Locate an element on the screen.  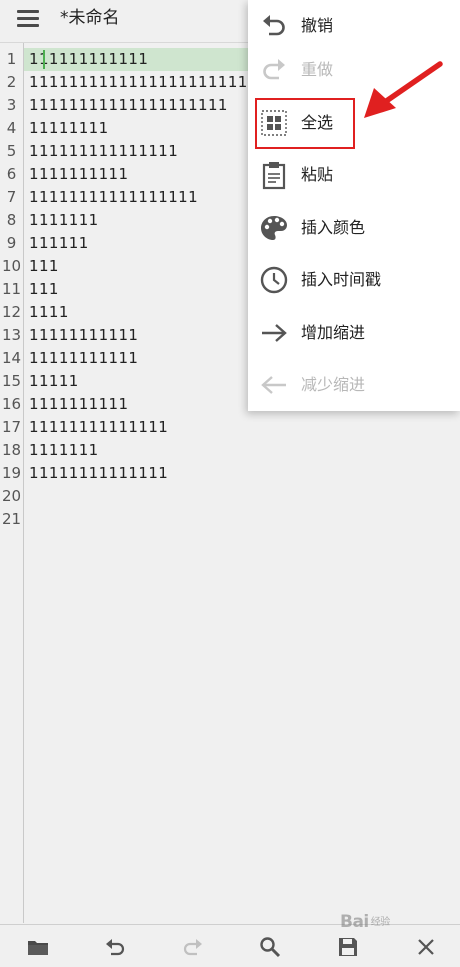
menu-item-label: 插入颜色 is located at coordinates (333, 227).